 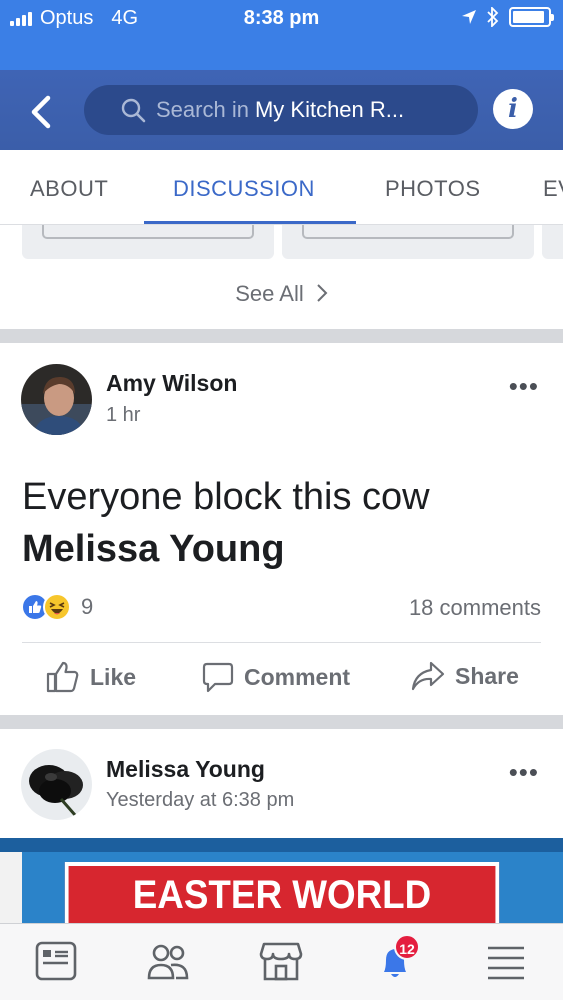 I want to click on menu-tab, so click(x=507, y=961).